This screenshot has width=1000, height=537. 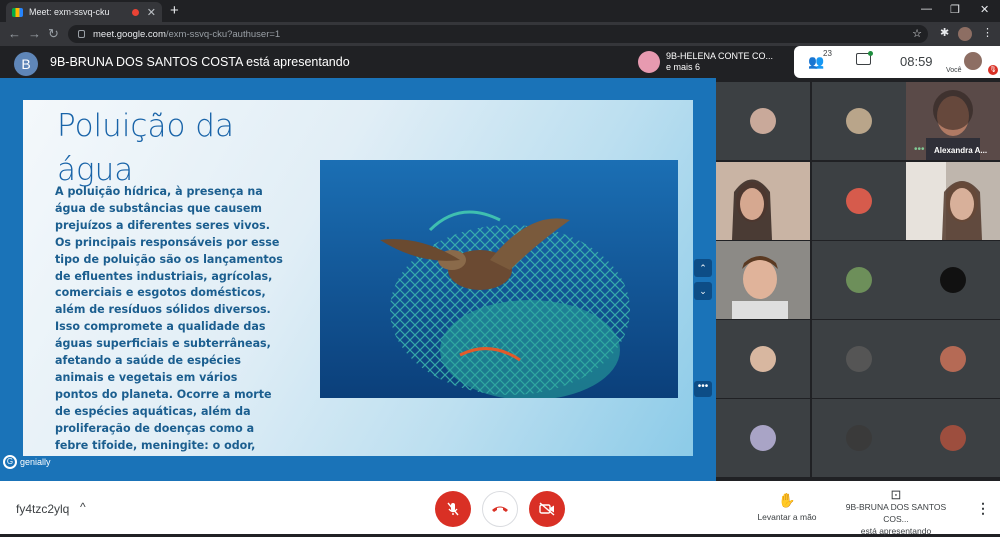 What do you see at coordinates (649, 62) in the screenshot?
I see `pinned-avatar` at bounding box center [649, 62].